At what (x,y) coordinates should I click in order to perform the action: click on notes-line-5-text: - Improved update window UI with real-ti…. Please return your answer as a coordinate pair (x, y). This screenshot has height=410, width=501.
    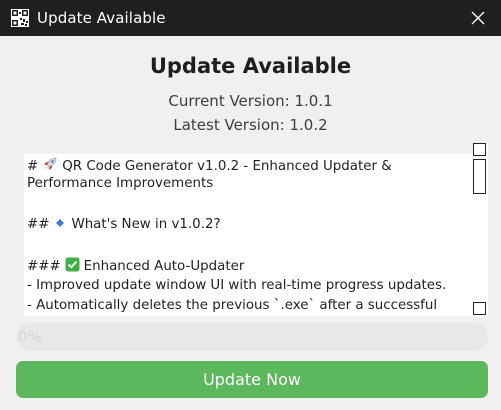
    Looking at the image, I should click on (237, 285).